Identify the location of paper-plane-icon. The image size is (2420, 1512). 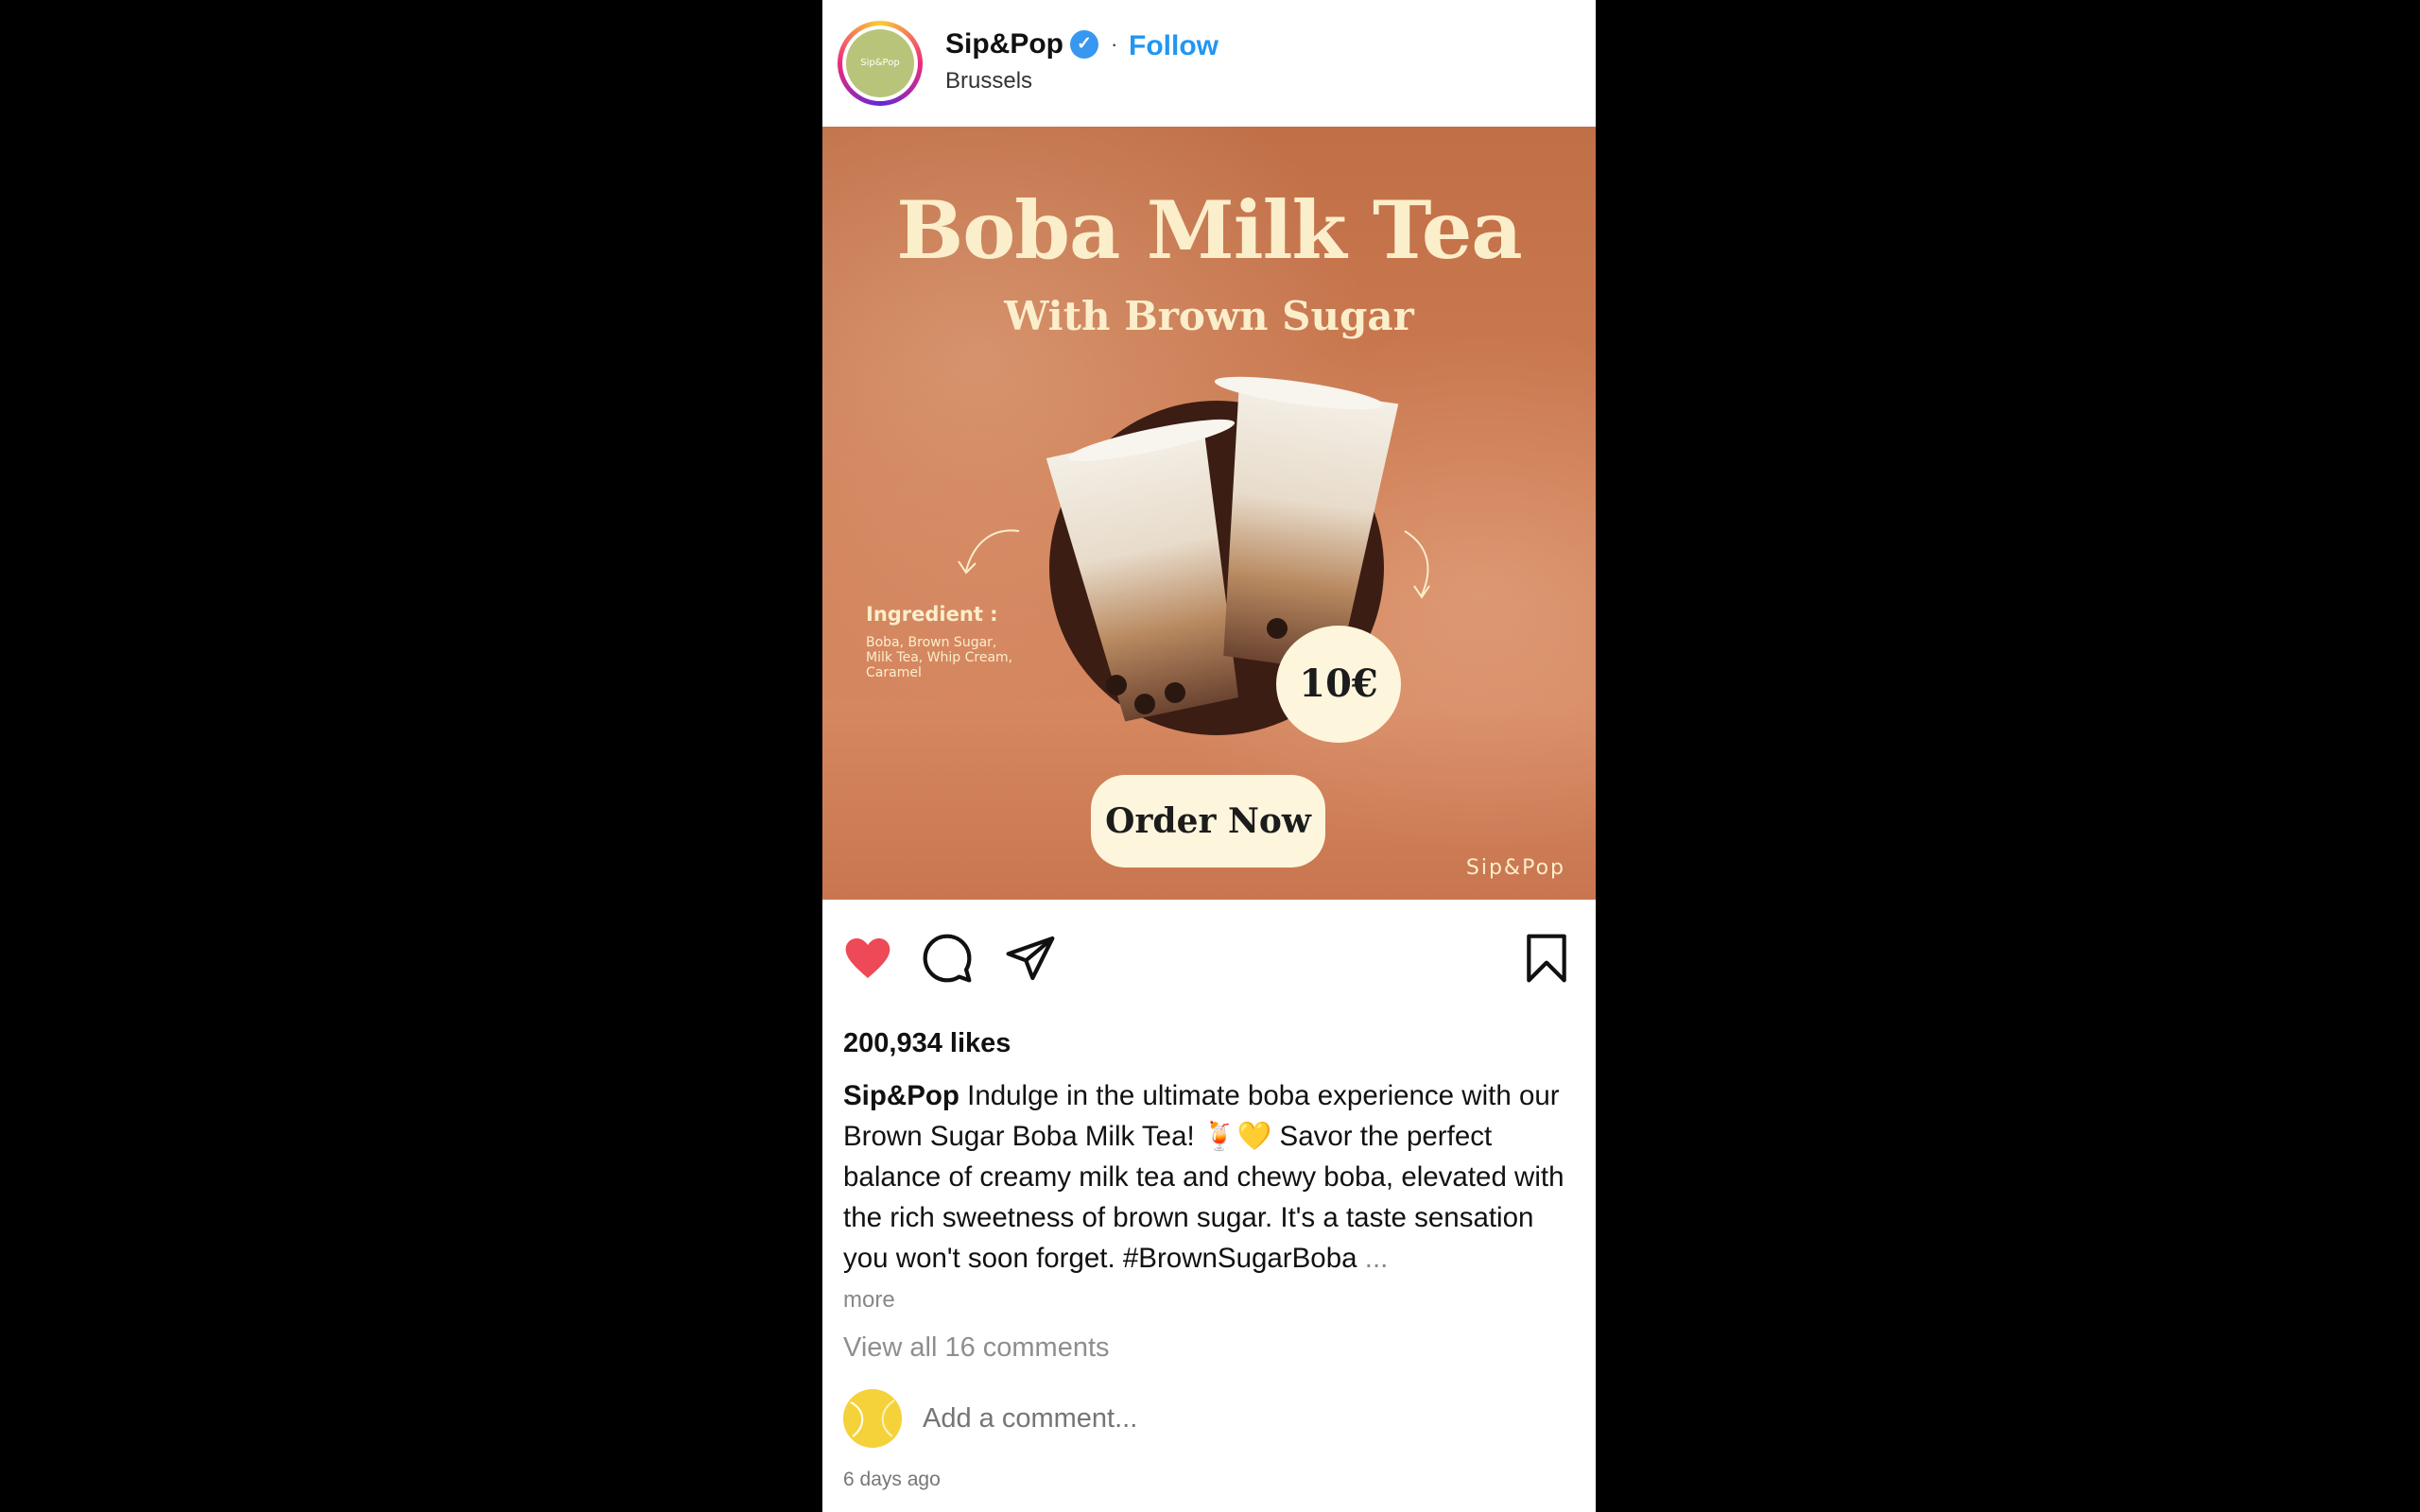
(1030, 958).